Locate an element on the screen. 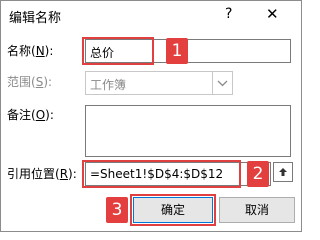  annotation-marker-2: 2 is located at coordinates (258, 174).